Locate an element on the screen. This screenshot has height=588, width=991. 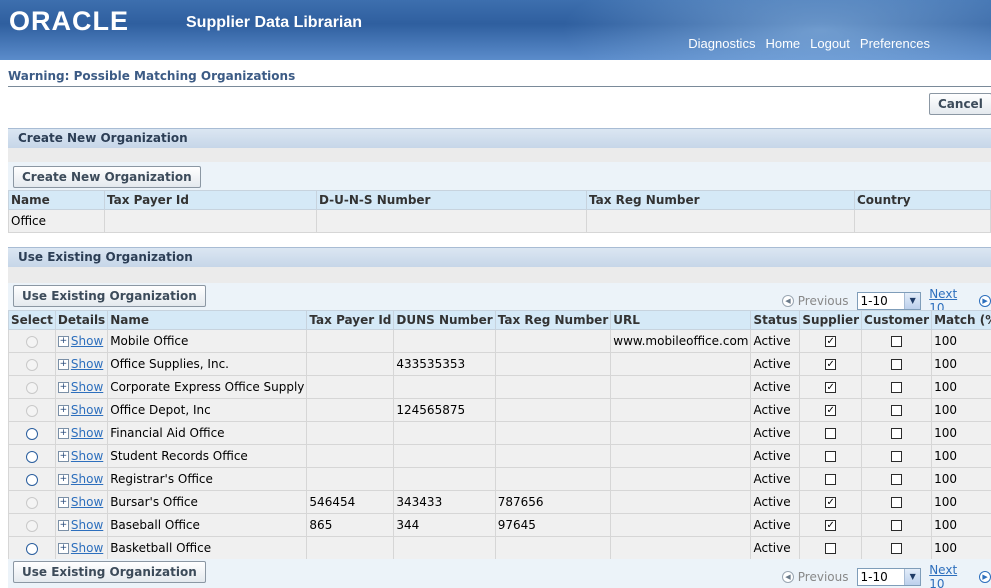
table-row: + Show Basketball Office Active 100 is located at coordinates (499, 548).